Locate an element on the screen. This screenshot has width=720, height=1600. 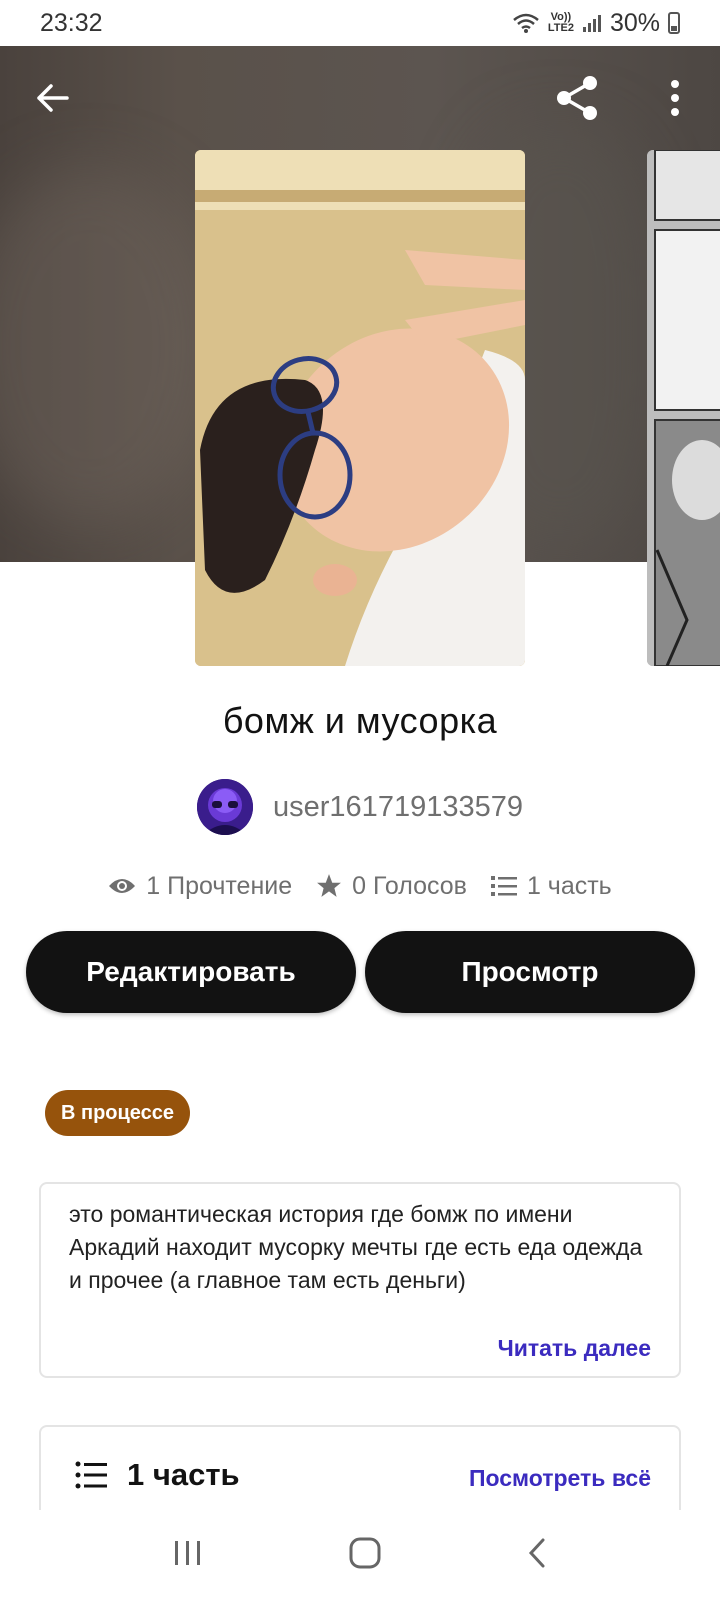
story-stats: 1 Прочтение 0 Голосов 1 часть is located at coordinates (360, 886).